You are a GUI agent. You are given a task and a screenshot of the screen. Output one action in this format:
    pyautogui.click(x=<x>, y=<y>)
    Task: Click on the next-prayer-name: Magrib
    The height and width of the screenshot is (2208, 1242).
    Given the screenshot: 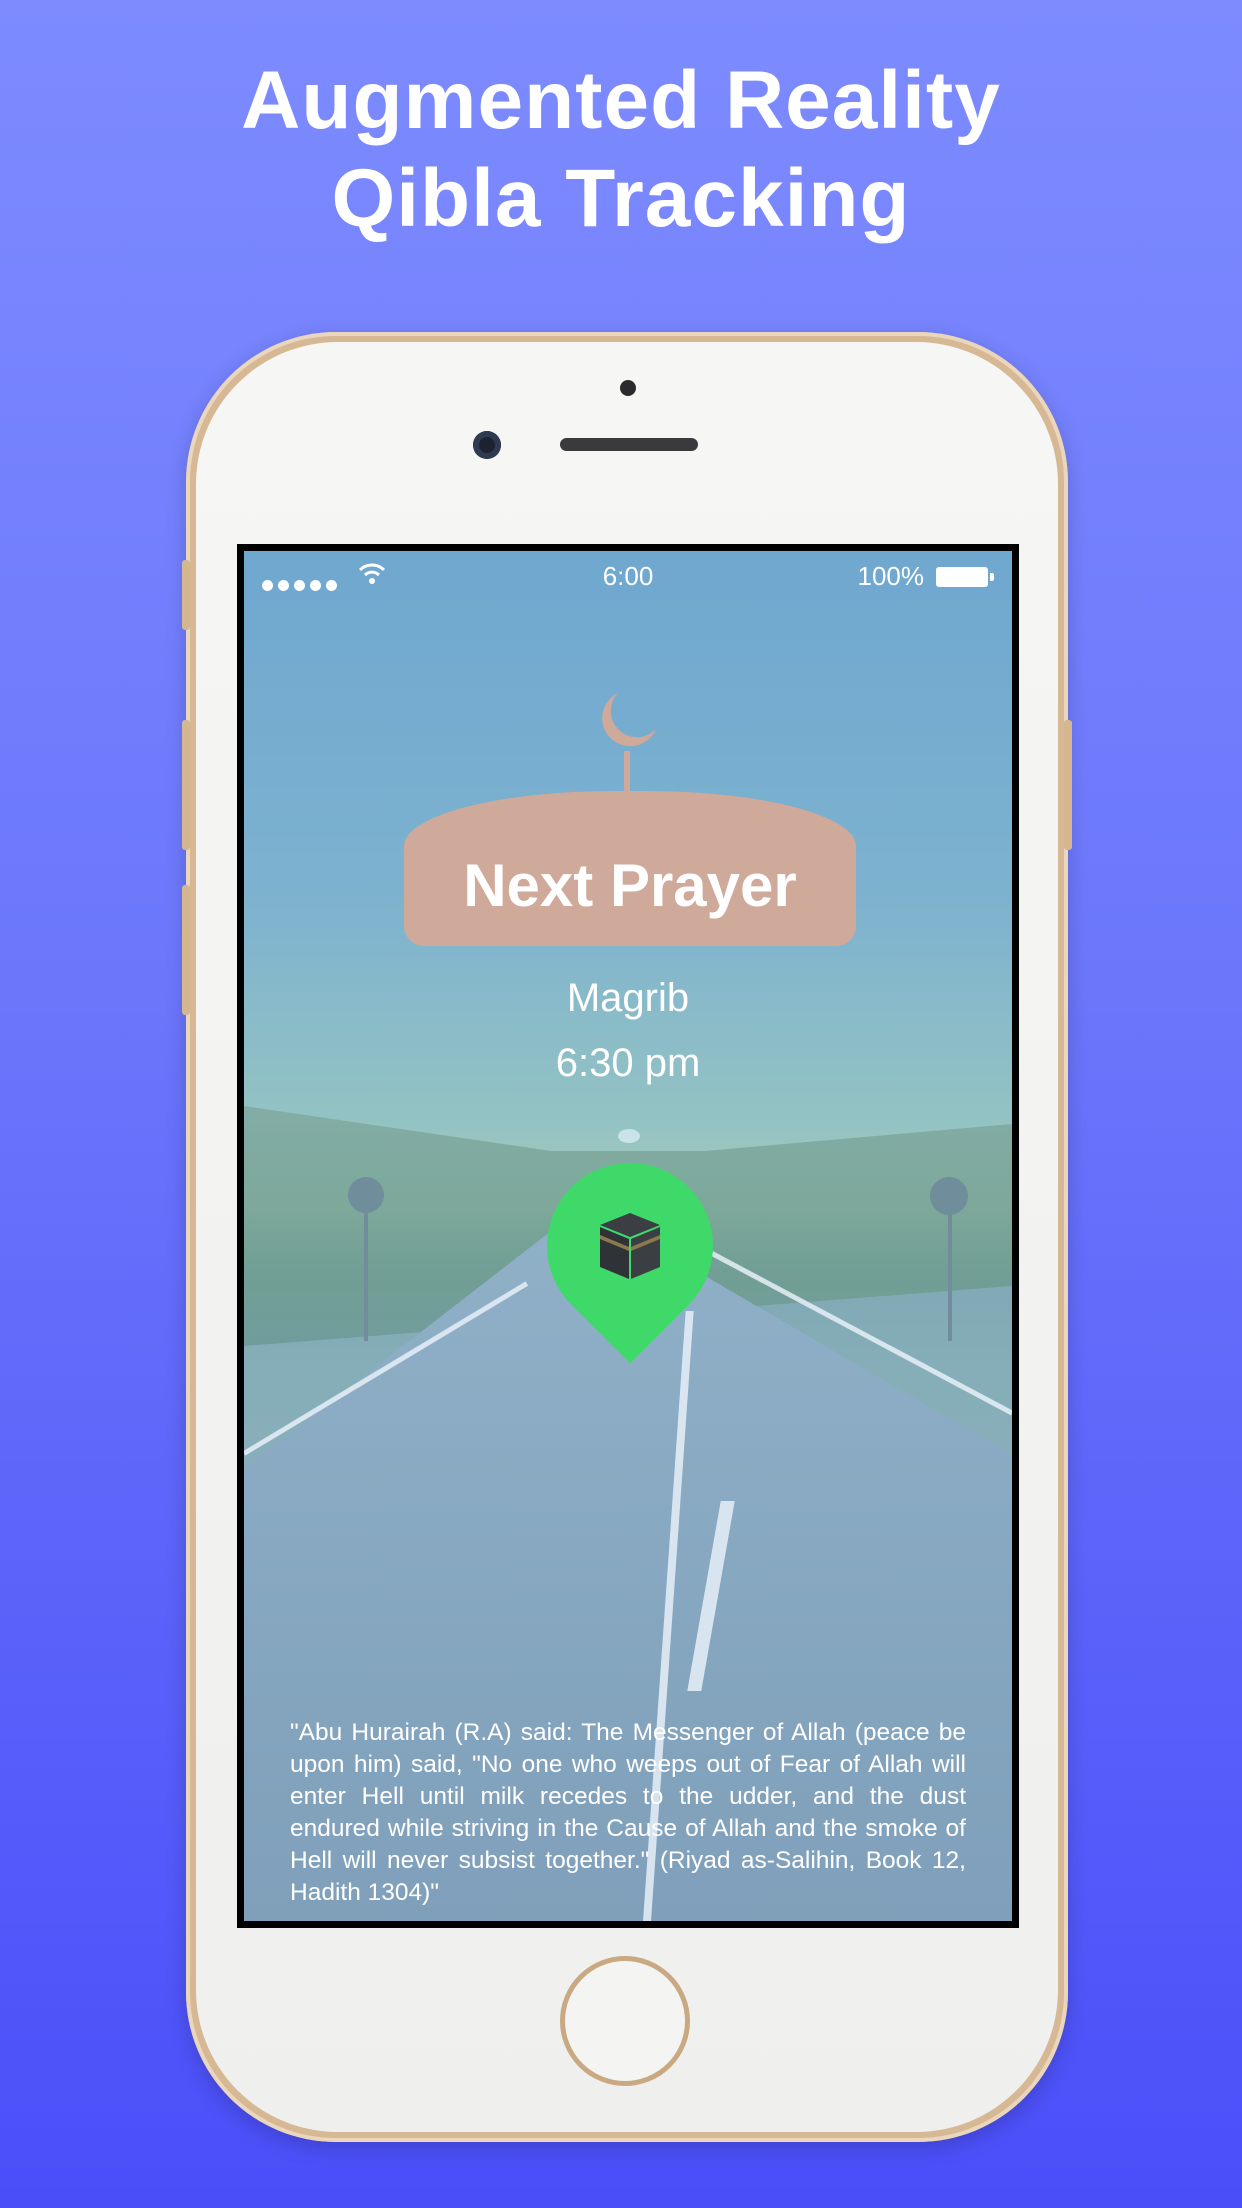 What is the action you would take?
    pyautogui.click(x=628, y=998)
    